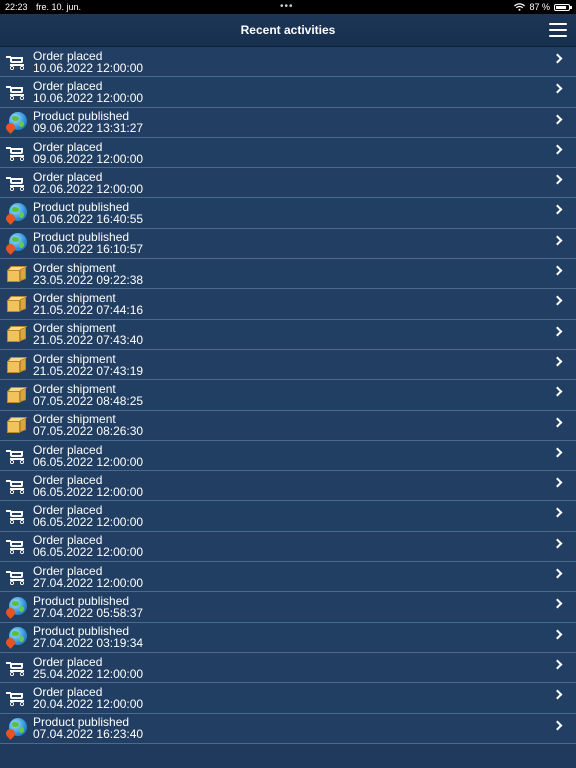  I want to click on activity-row: Order placed 09.06.2022 12:00:00, so click(288, 153).